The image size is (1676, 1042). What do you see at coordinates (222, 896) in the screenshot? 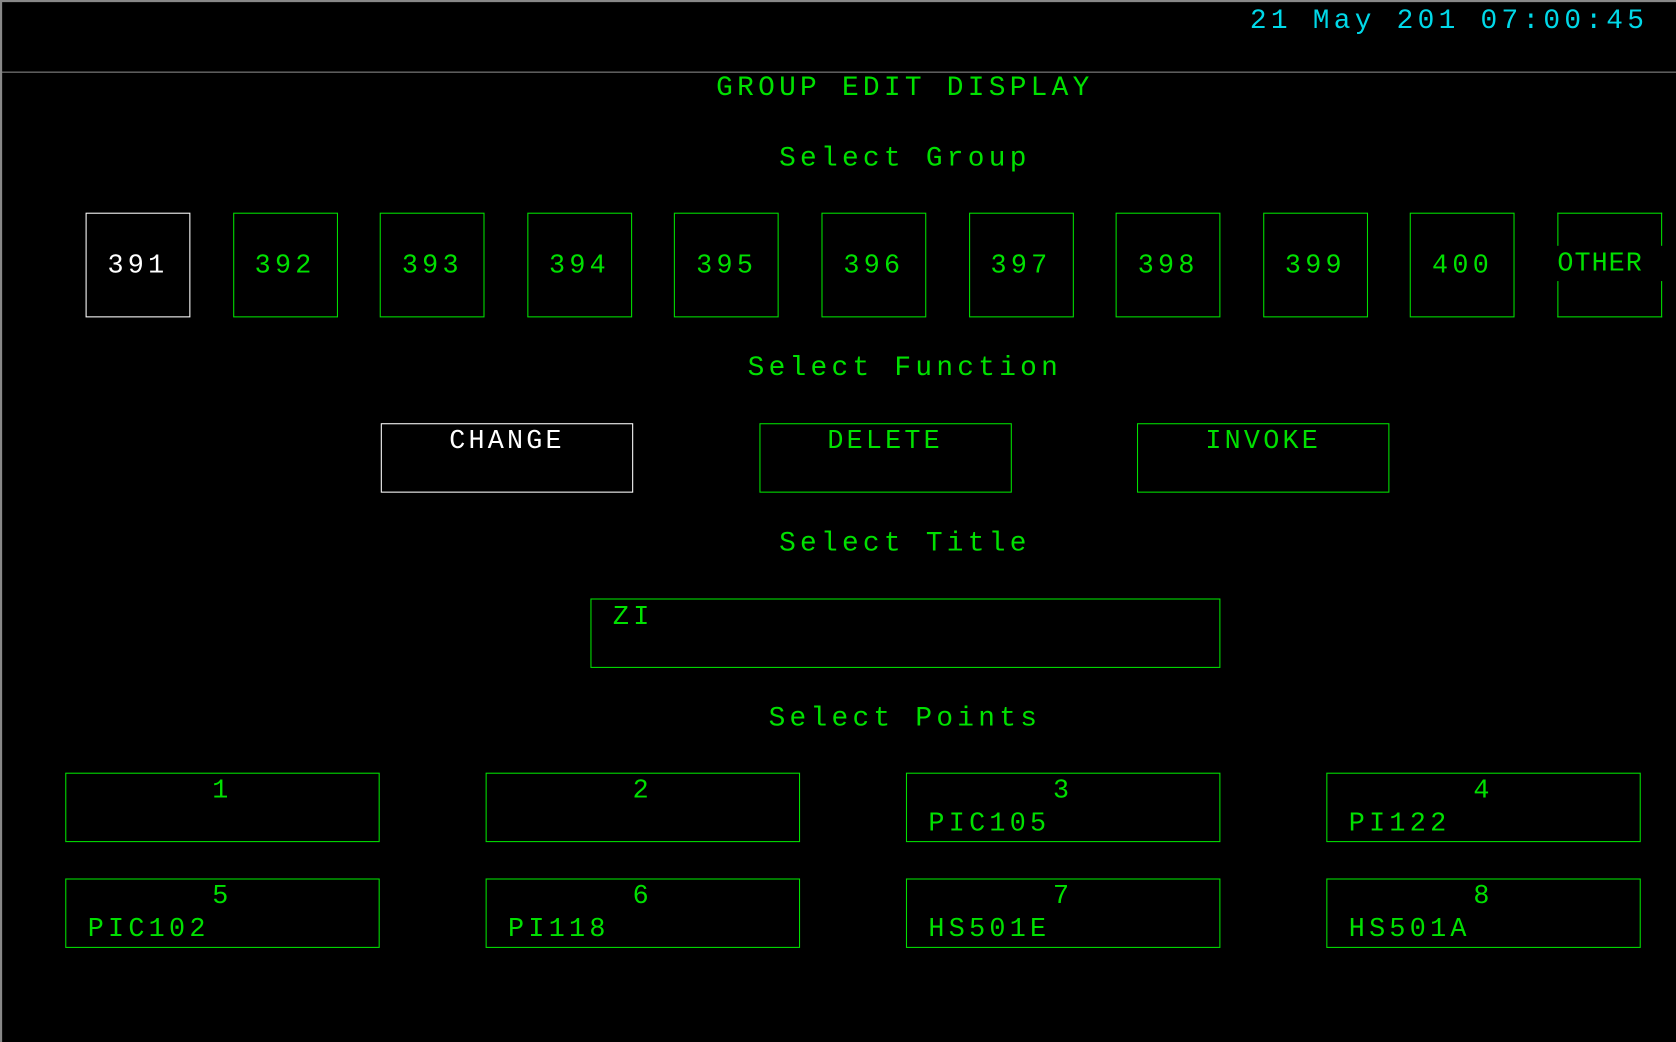
I see `point-number: 5` at bounding box center [222, 896].